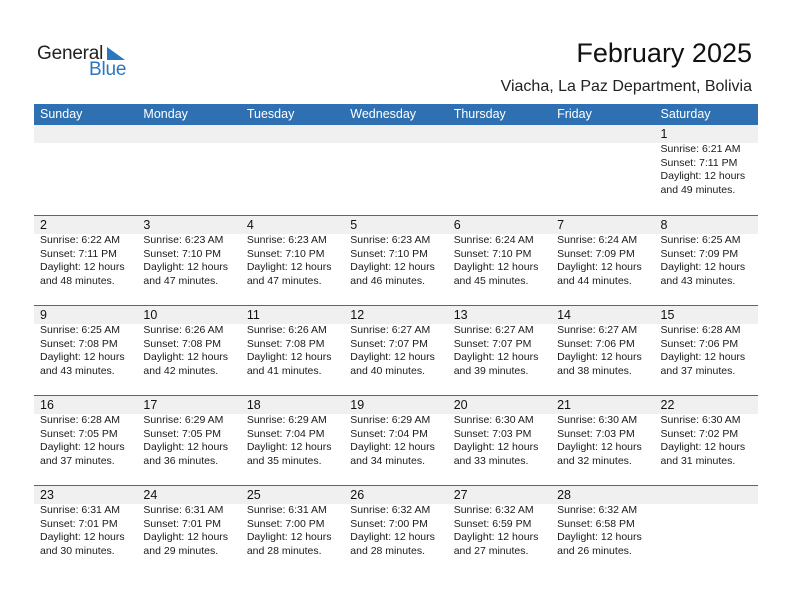 The image size is (792, 612). Describe the element at coordinates (699, 162) in the screenshot. I see `sunset-text: Sunset: 7:11 PM` at that location.